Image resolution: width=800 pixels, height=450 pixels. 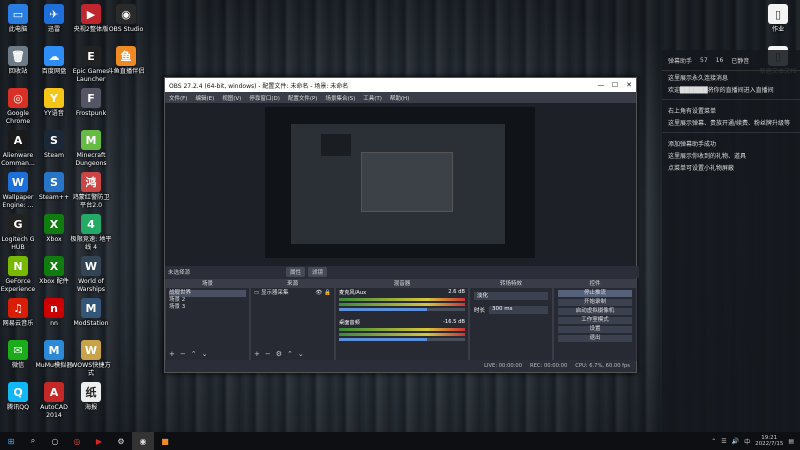 I want to click on transition-select: 淡化, so click(x=511, y=296).